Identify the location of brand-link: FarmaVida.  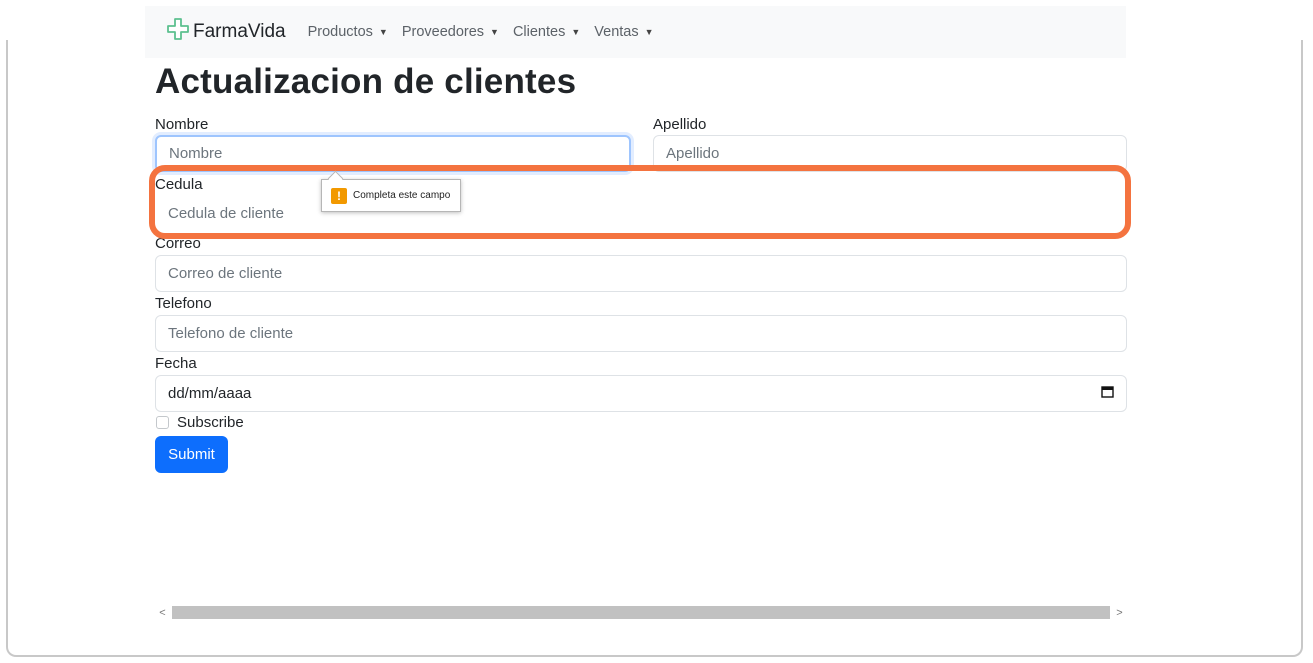
(226, 32).